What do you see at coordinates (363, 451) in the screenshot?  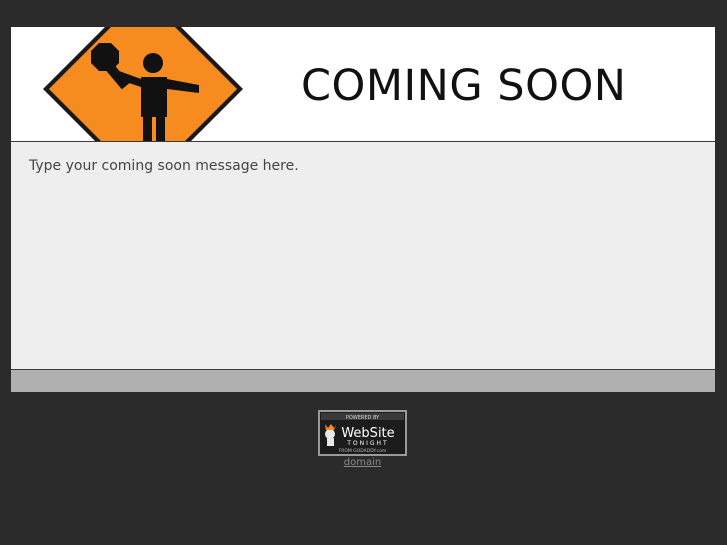 I see `badge-from-text: FROM GODADDY.com` at bounding box center [363, 451].